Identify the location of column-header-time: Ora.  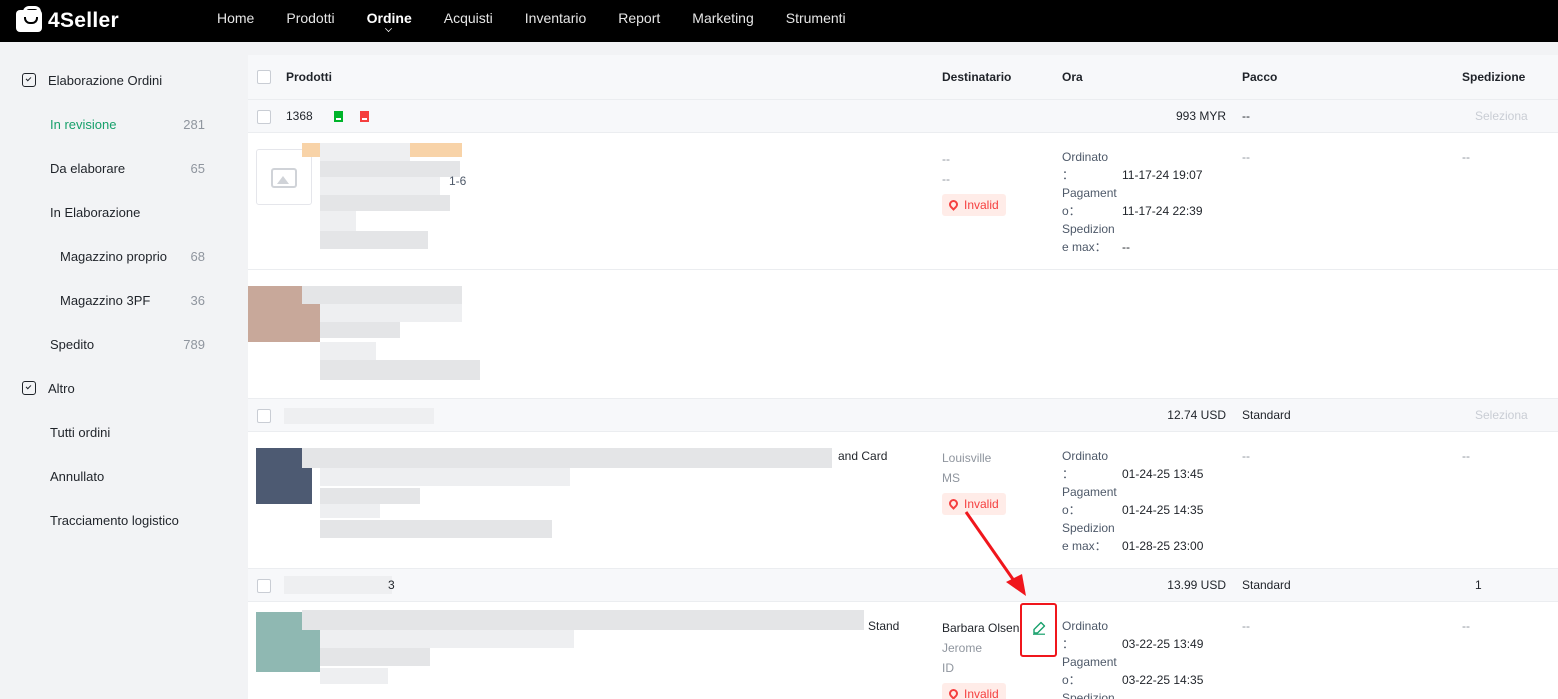
(1072, 77).